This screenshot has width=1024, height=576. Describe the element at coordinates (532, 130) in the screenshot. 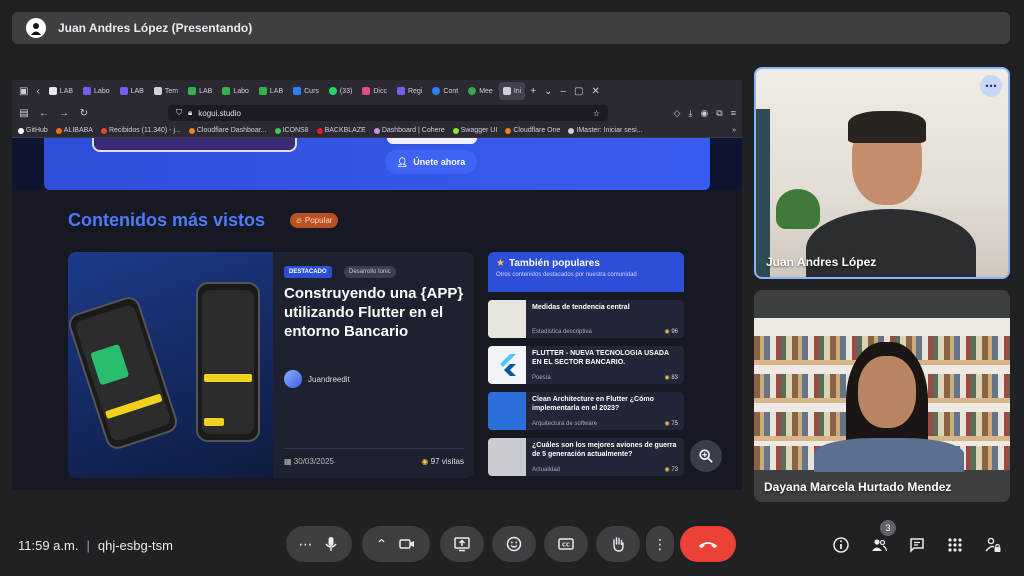

I see `bookmark: Cloudflare One` at that location.